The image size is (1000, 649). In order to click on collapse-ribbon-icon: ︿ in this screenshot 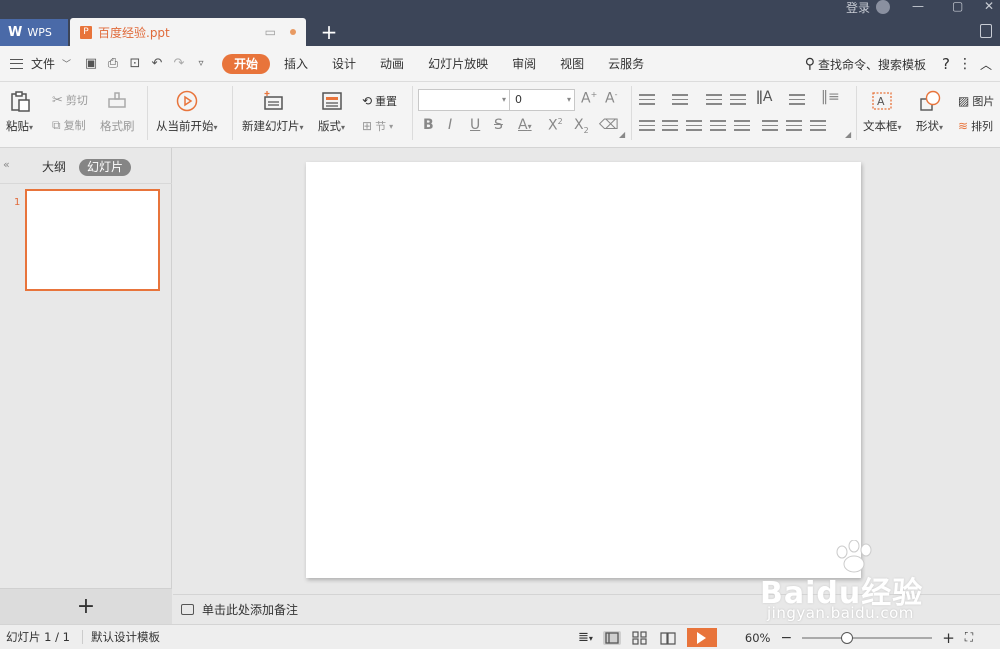, I will do `click(986, 64)`.